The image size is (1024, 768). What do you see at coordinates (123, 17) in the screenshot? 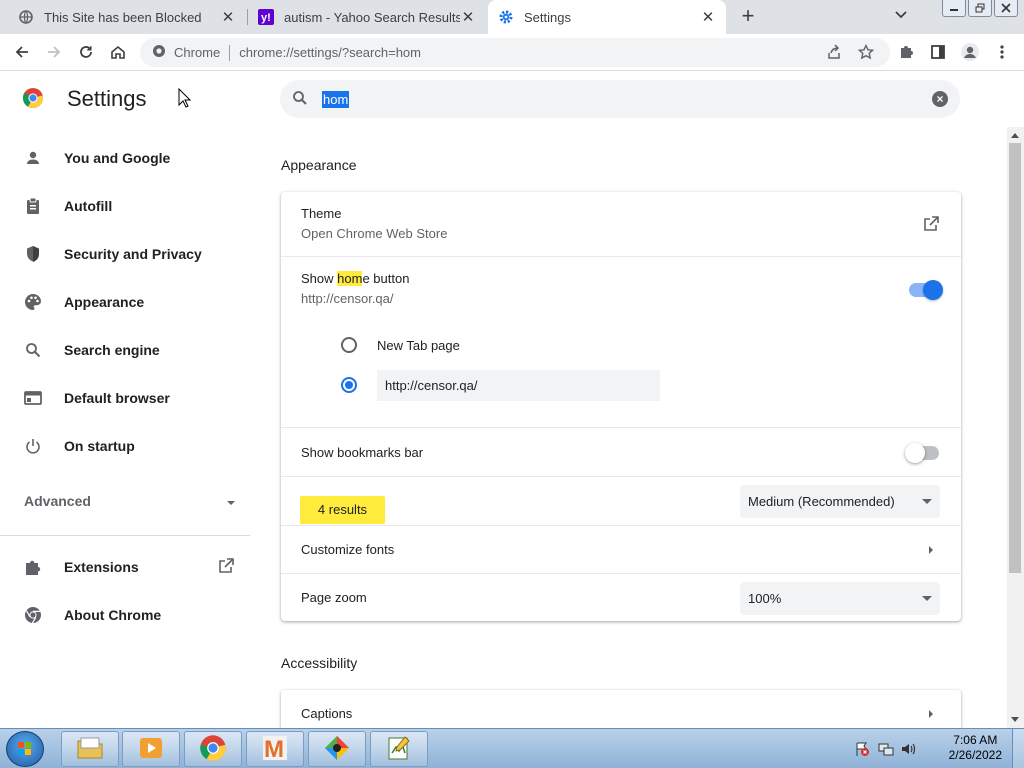
I see `tab-title: This Site has been Blocked` at bounding box center [123, 17].